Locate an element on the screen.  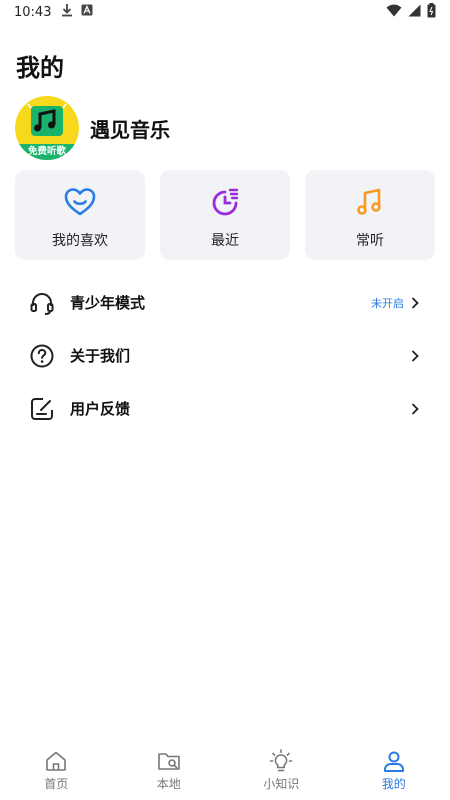
lightbulb-icon is located at coordinates (281, 760).